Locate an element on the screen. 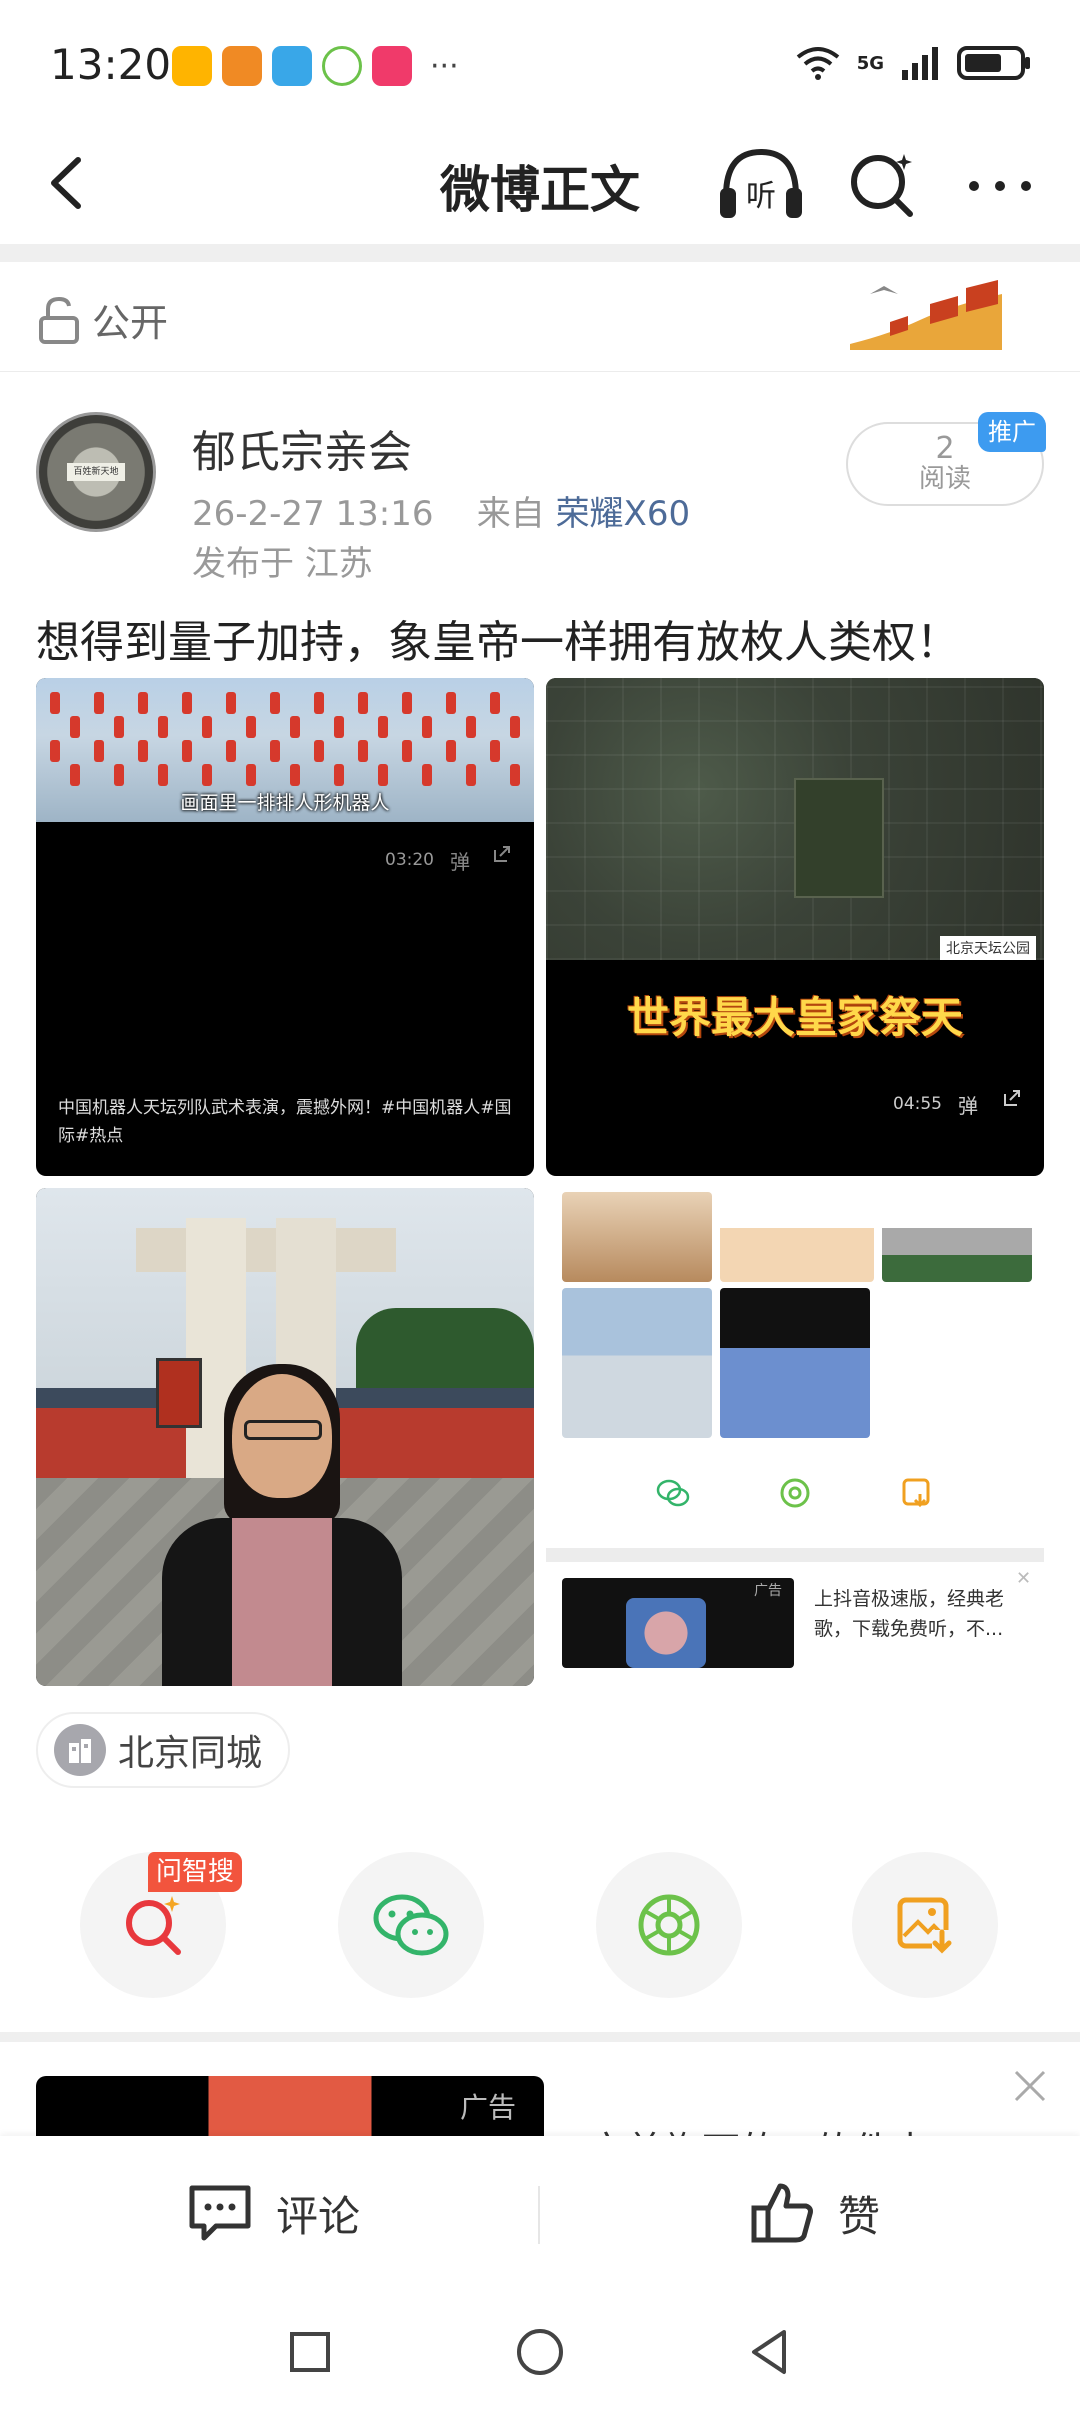 The height and width of the screenshot is (2412, 1080). moments-icon is located at coordinates (669, 1925).